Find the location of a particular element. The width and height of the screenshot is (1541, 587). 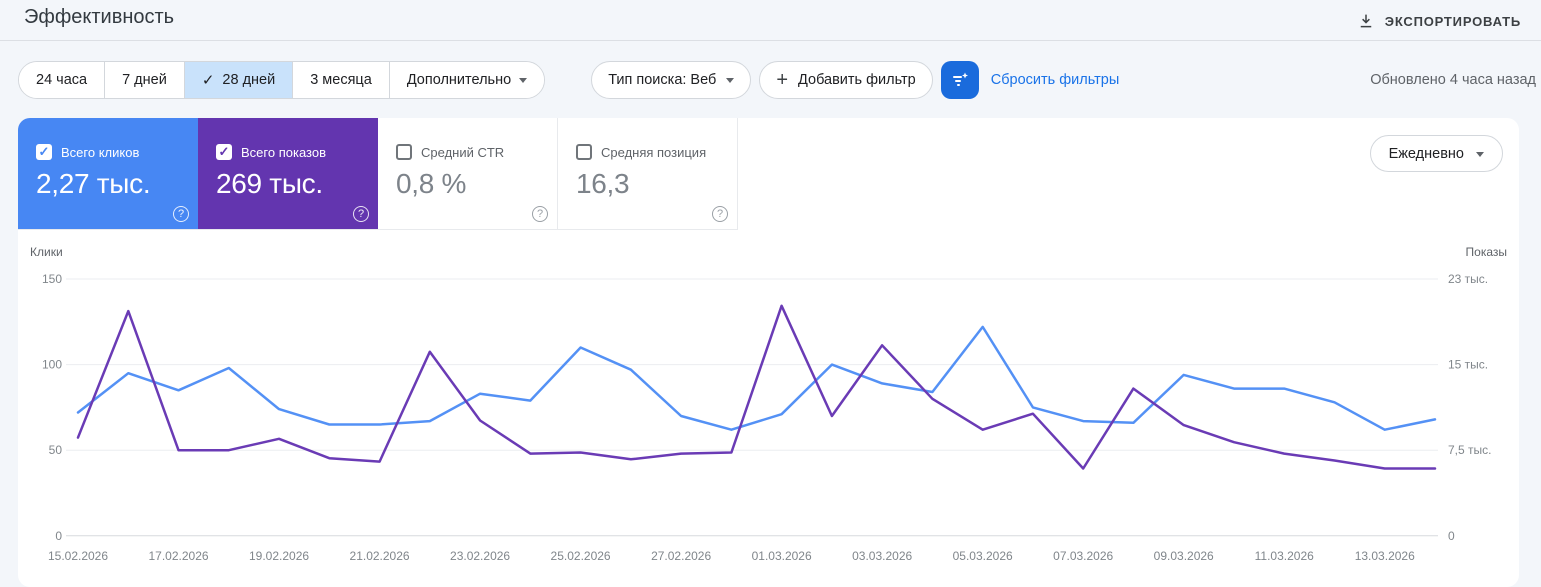

plus-icon: + is located at coordinates (782, 80).